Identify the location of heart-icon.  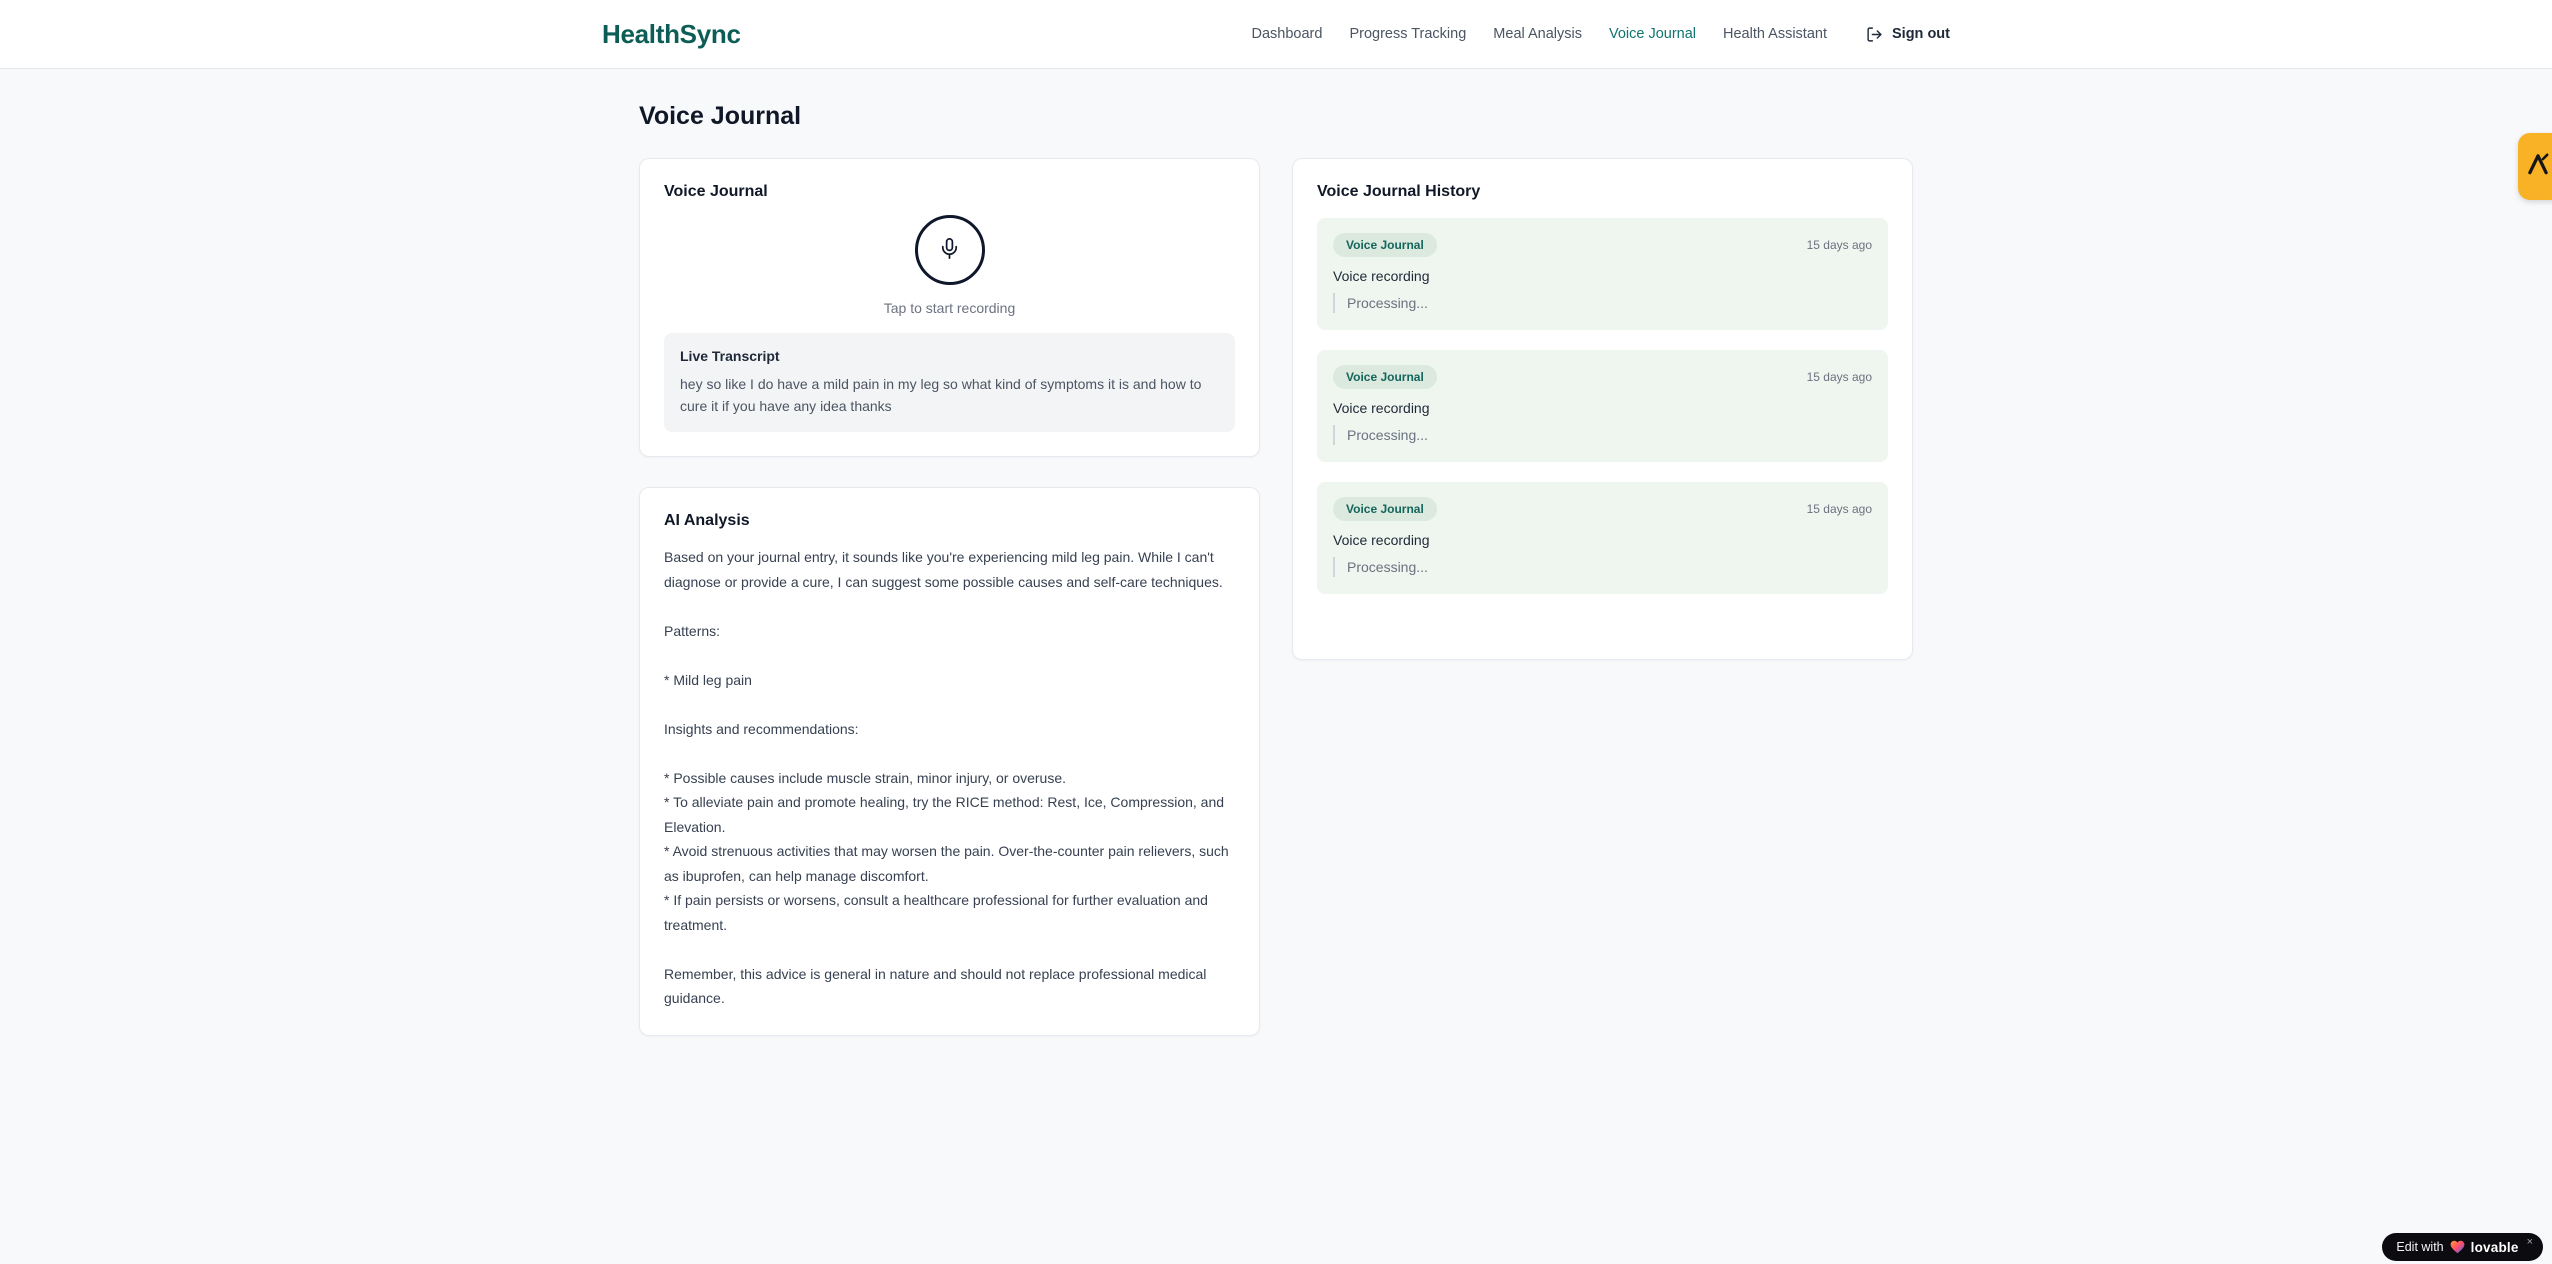
(2457, 1247).